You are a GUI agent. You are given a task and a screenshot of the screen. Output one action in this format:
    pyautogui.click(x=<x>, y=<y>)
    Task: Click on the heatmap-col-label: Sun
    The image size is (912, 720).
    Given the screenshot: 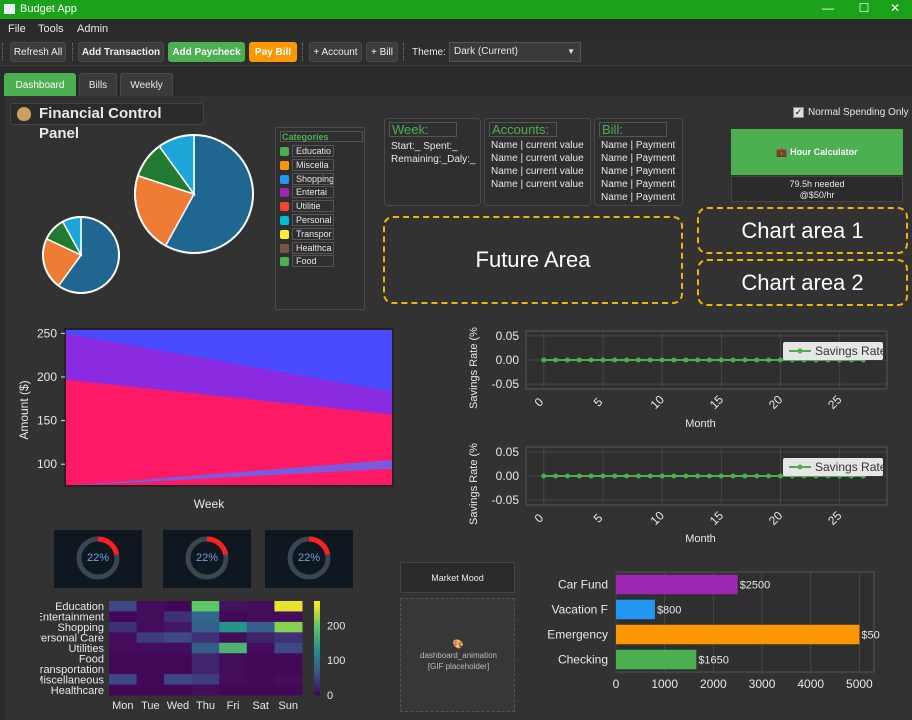 What is the action you would take?
    pyautogui.click(x=288, y=706)
    